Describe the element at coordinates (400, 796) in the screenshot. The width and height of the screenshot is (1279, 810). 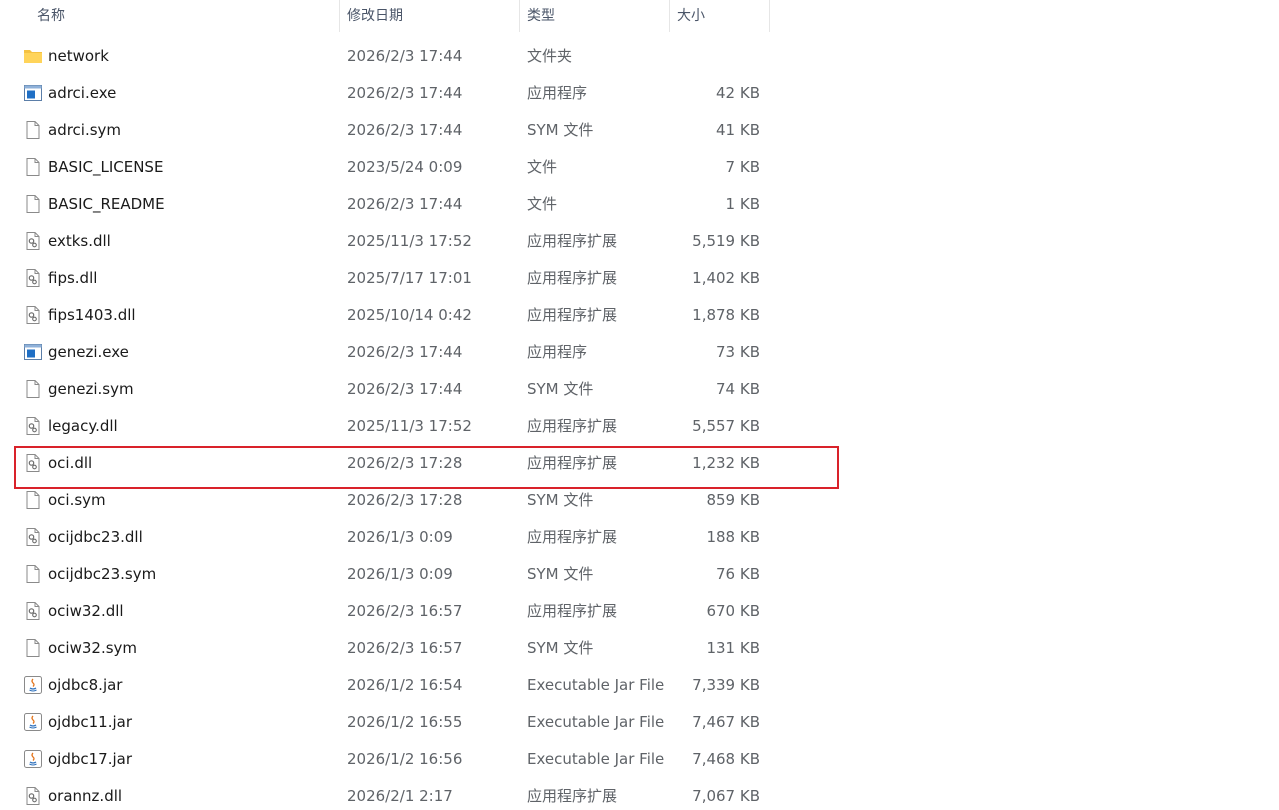
I see `file-modified-date: 2026/2/1 2:17` at that location.